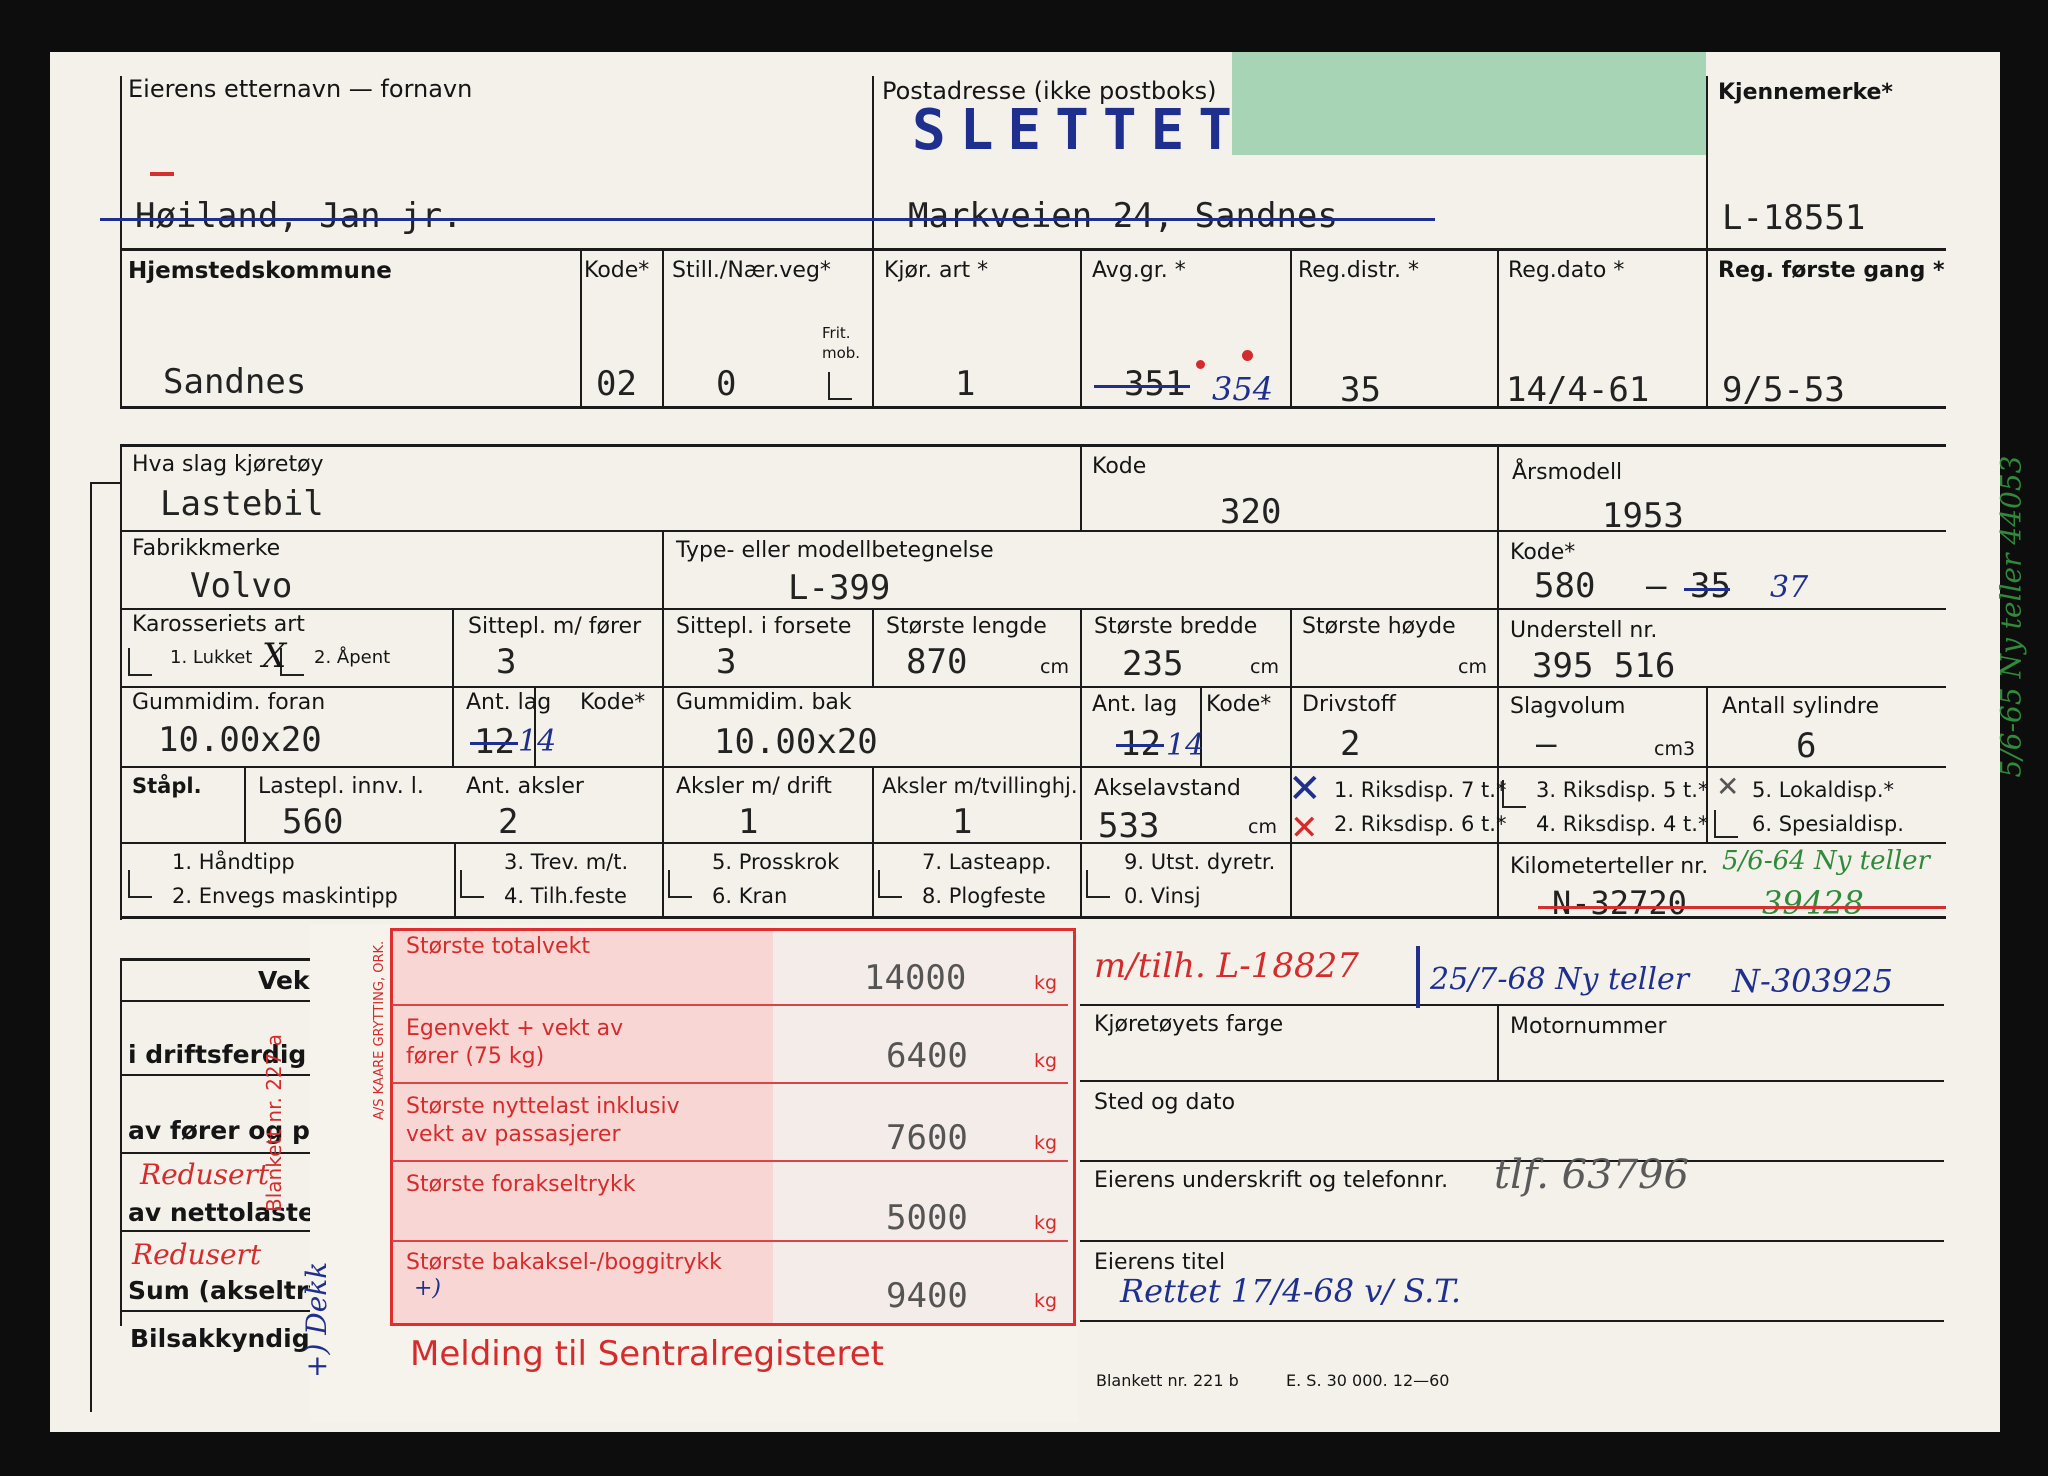 The image size is (2048, 1476). What do you see at coordinates (240, 740) in the screenshot?
I see `gummi-foran-value: 10.00x20` at bounding box center [240, 740].